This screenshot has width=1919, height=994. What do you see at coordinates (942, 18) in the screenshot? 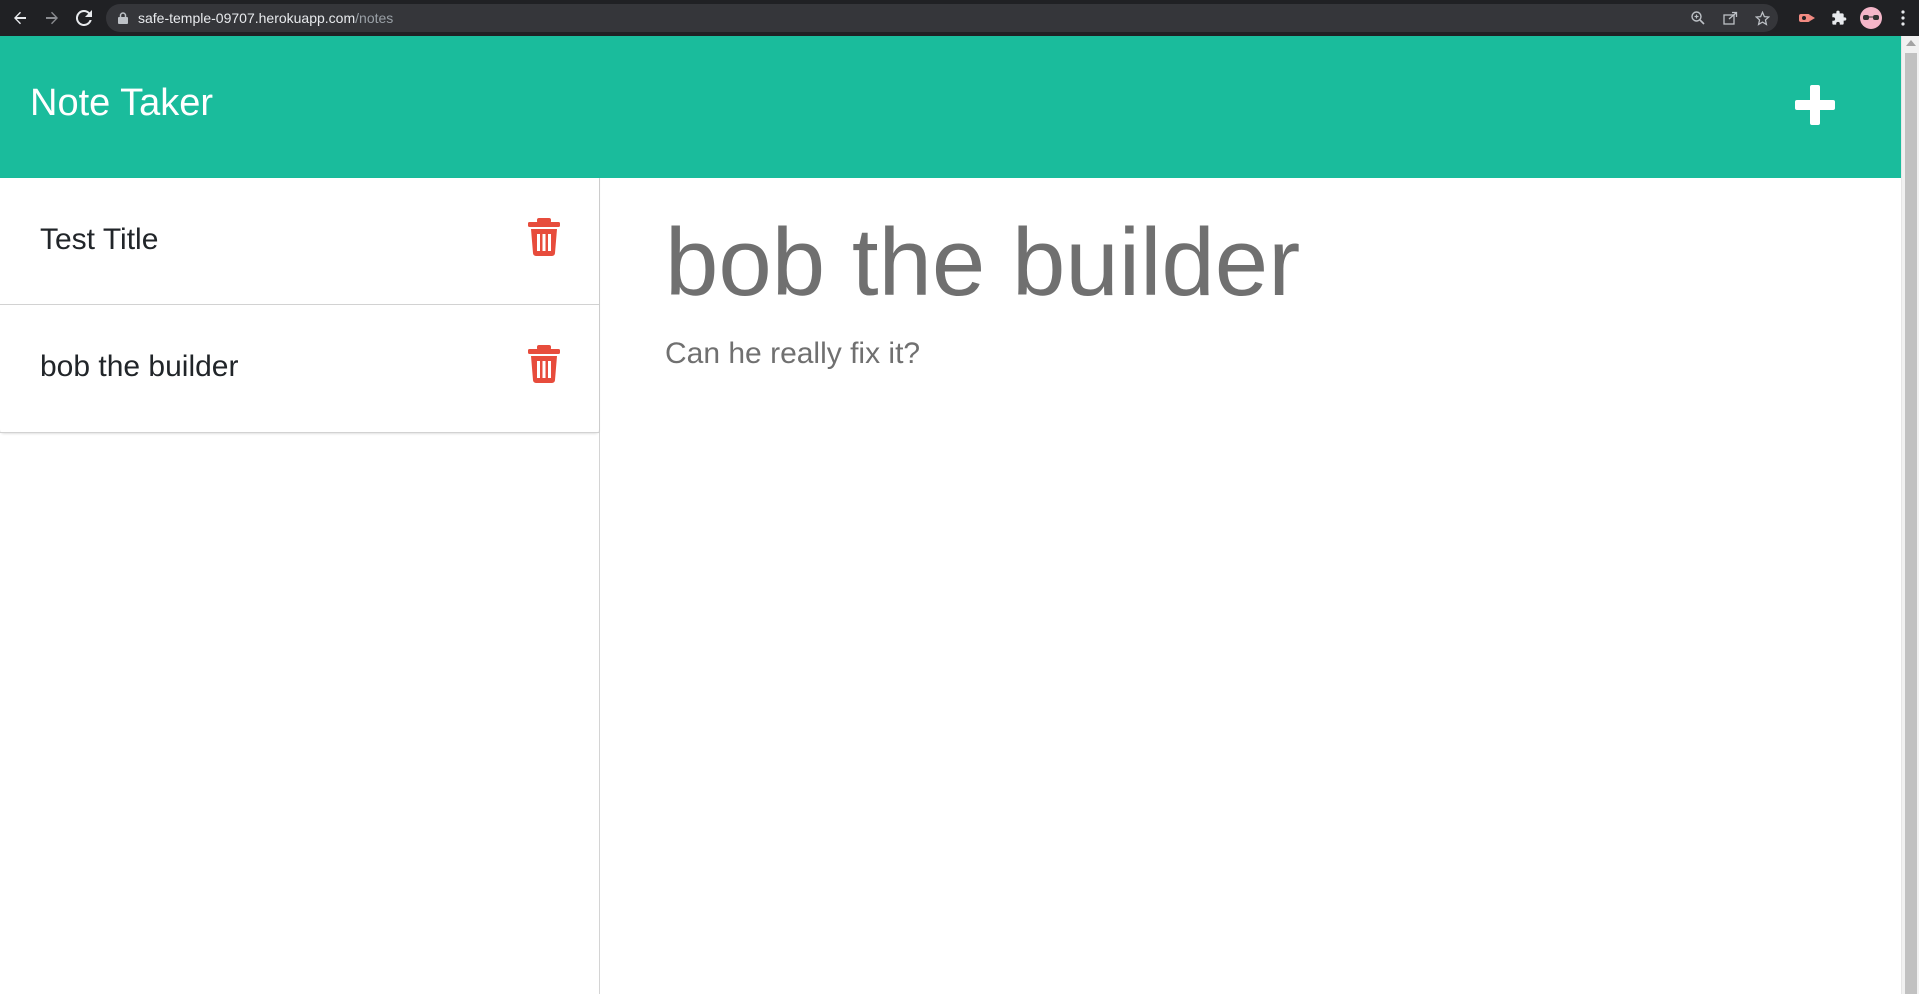
I see `address-bar: safe-temple-09707.herokuapp.com/notes` at bounding box center [942, 18].